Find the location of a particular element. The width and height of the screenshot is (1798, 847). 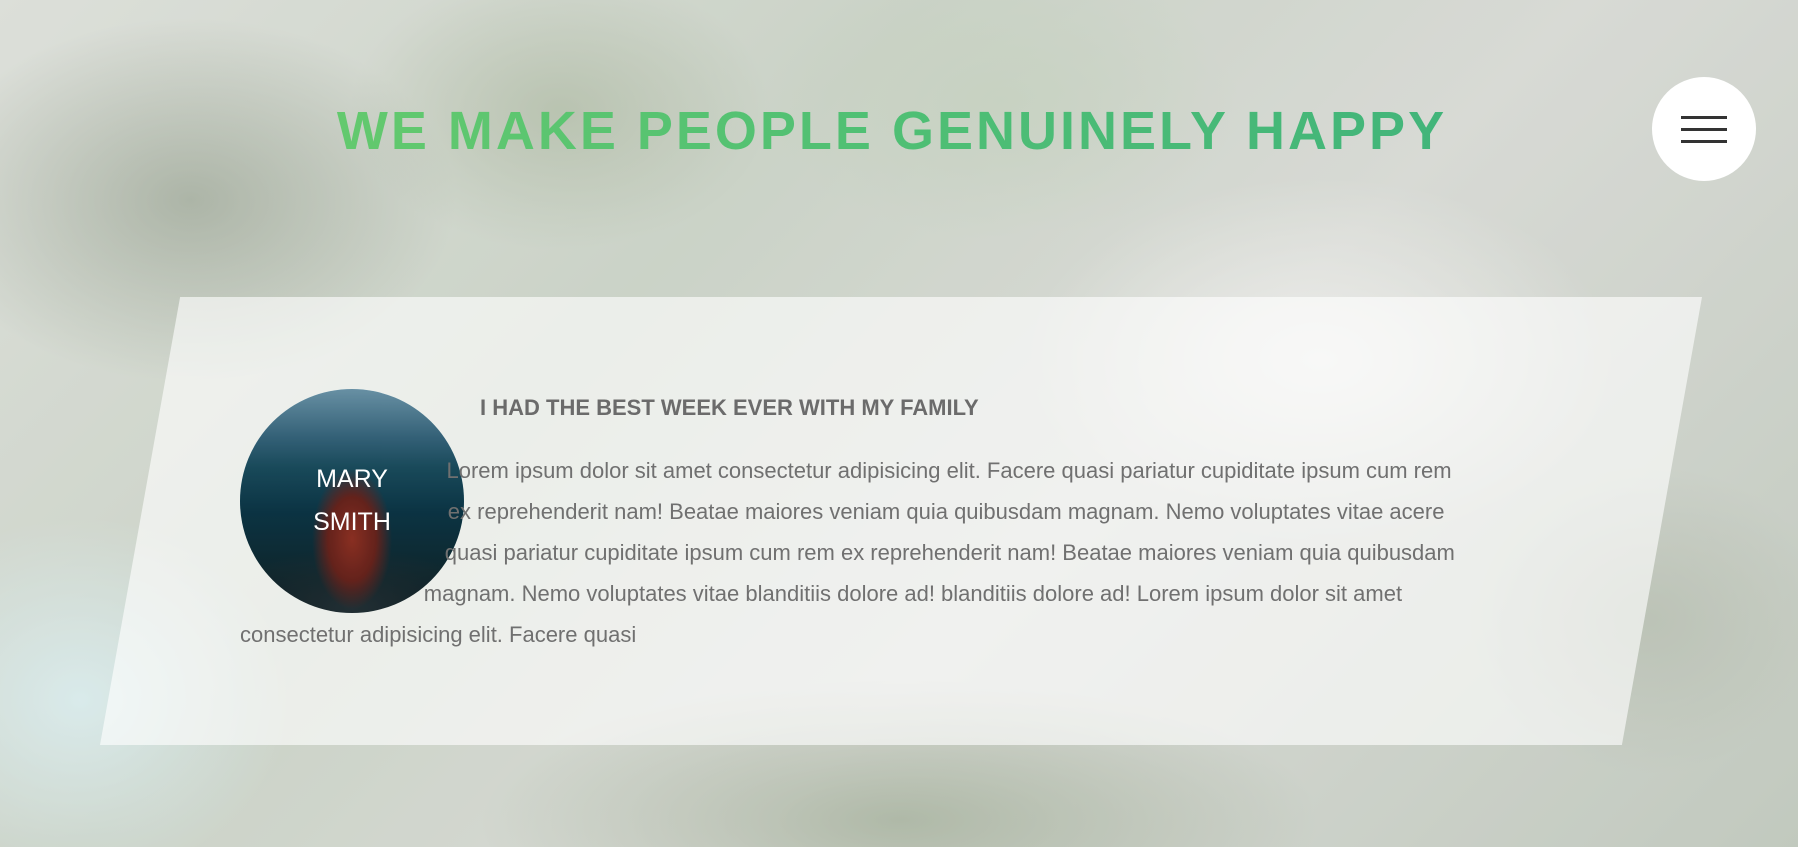

hero-headline-text: WE MAKE PEOPLE GENUINELY HAPPY is located at coordinates (892, 131).